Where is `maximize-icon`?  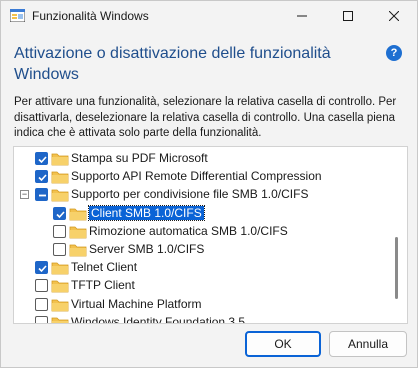
maximize-icon is located at coordinates (348, 16).